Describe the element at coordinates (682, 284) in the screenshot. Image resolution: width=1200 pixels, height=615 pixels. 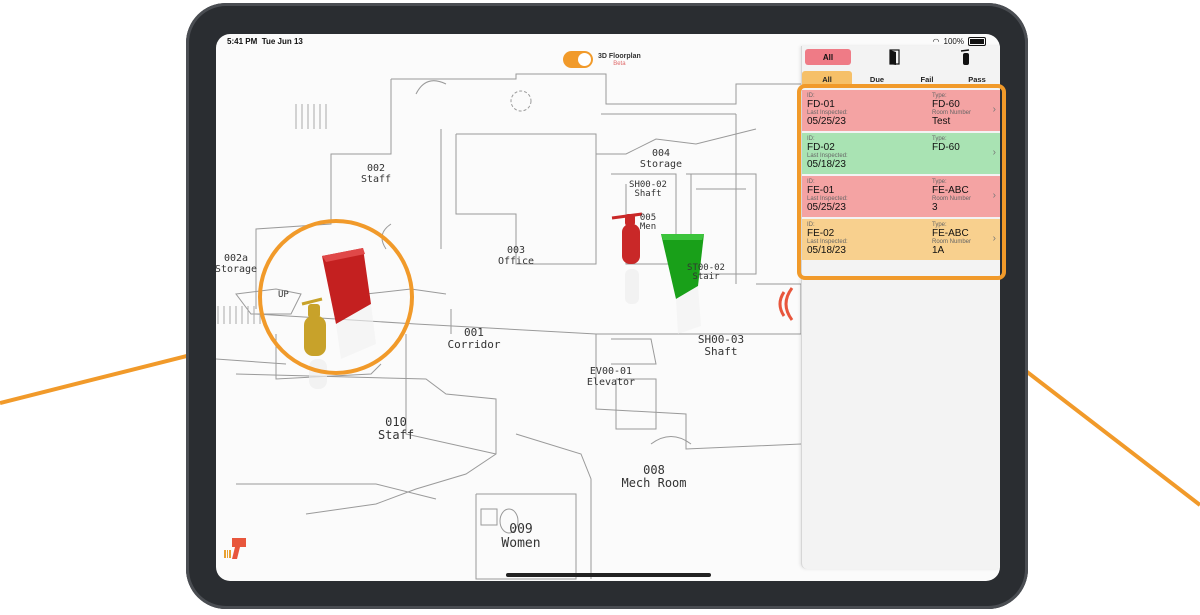
I see `fire-door-fd02-marker` at that location.